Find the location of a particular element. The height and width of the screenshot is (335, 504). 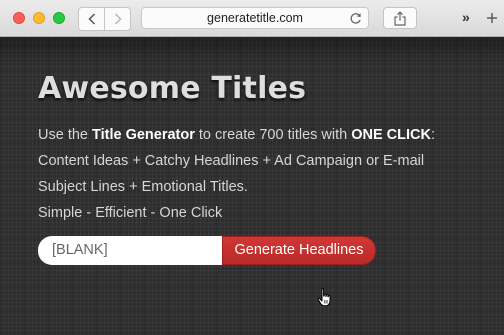

new-tab-button is located at coordinates (492, 18).